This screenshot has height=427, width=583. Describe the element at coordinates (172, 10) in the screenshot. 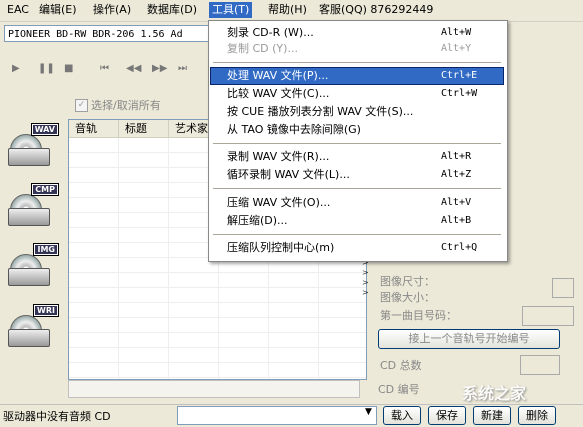

I see `menu-database: 数据库(D)` at that location.